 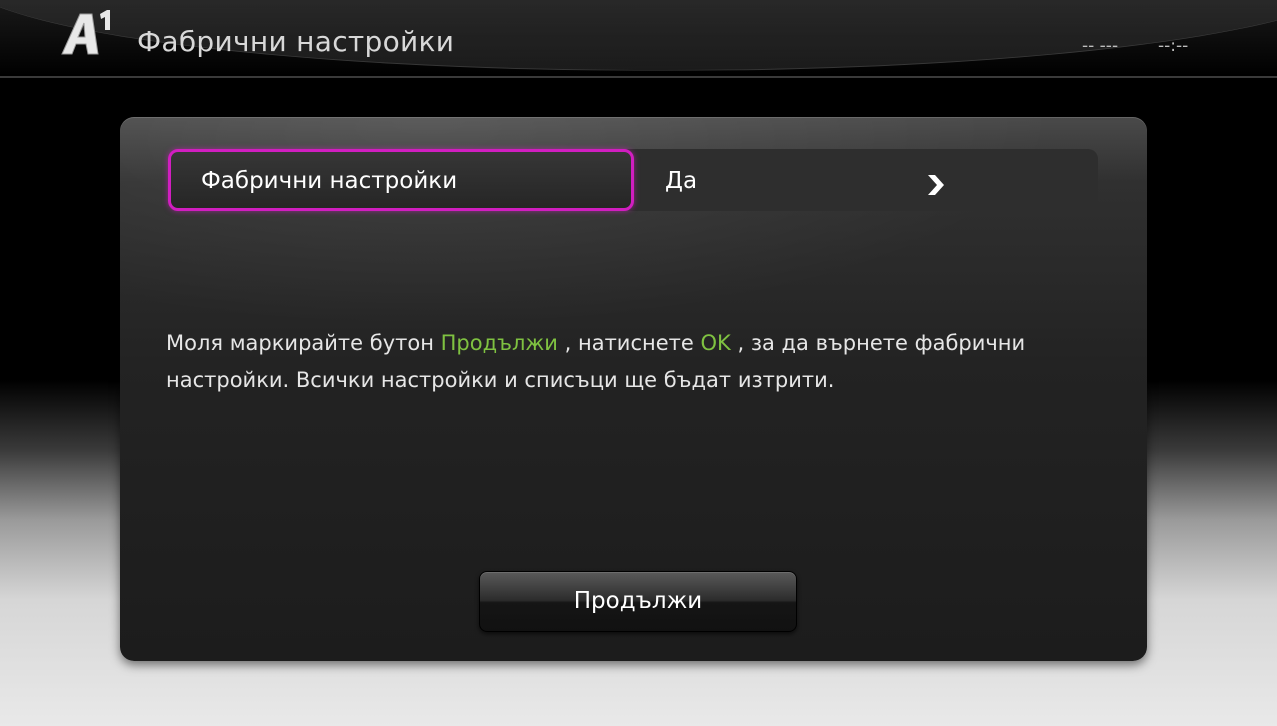 I want to click on page-title: Фабрични настройки, so click(x=296, y=41).